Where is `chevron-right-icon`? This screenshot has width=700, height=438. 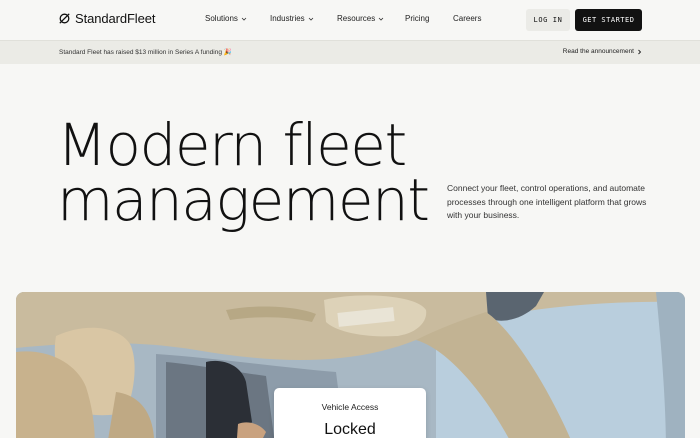 chevron-right-icon is located at coordinates (640, 51).